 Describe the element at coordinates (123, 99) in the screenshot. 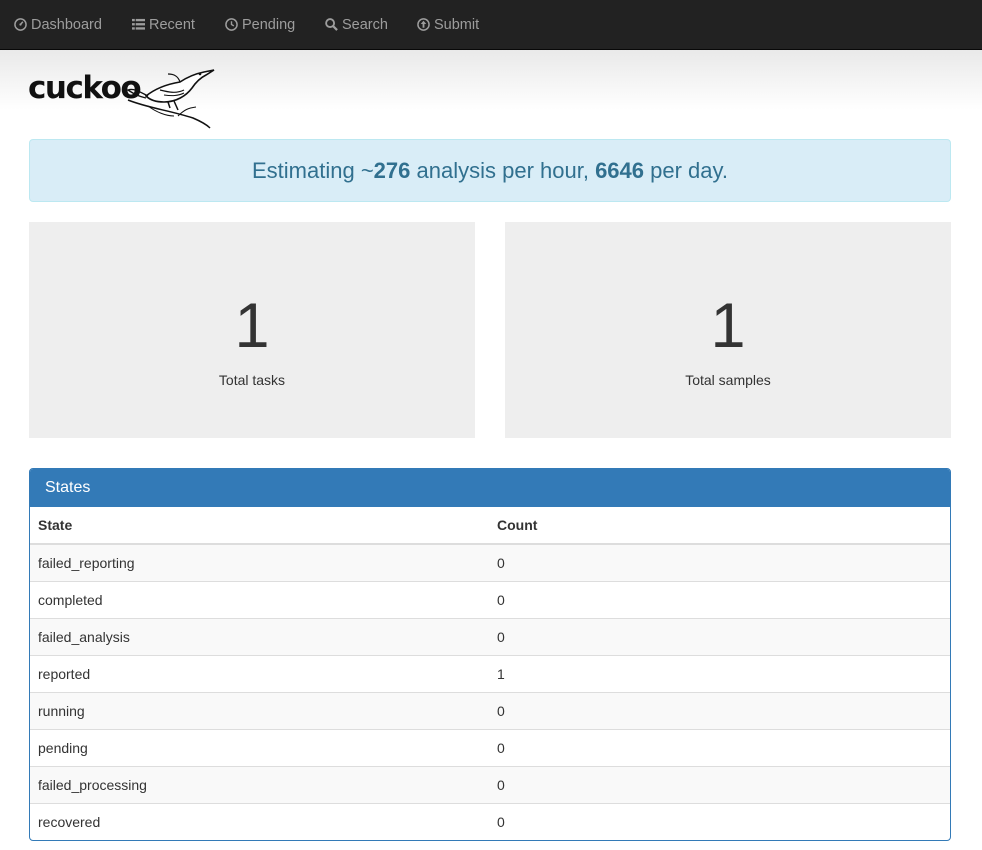

I see `cuckoo-logo: cuckoo` at that location.